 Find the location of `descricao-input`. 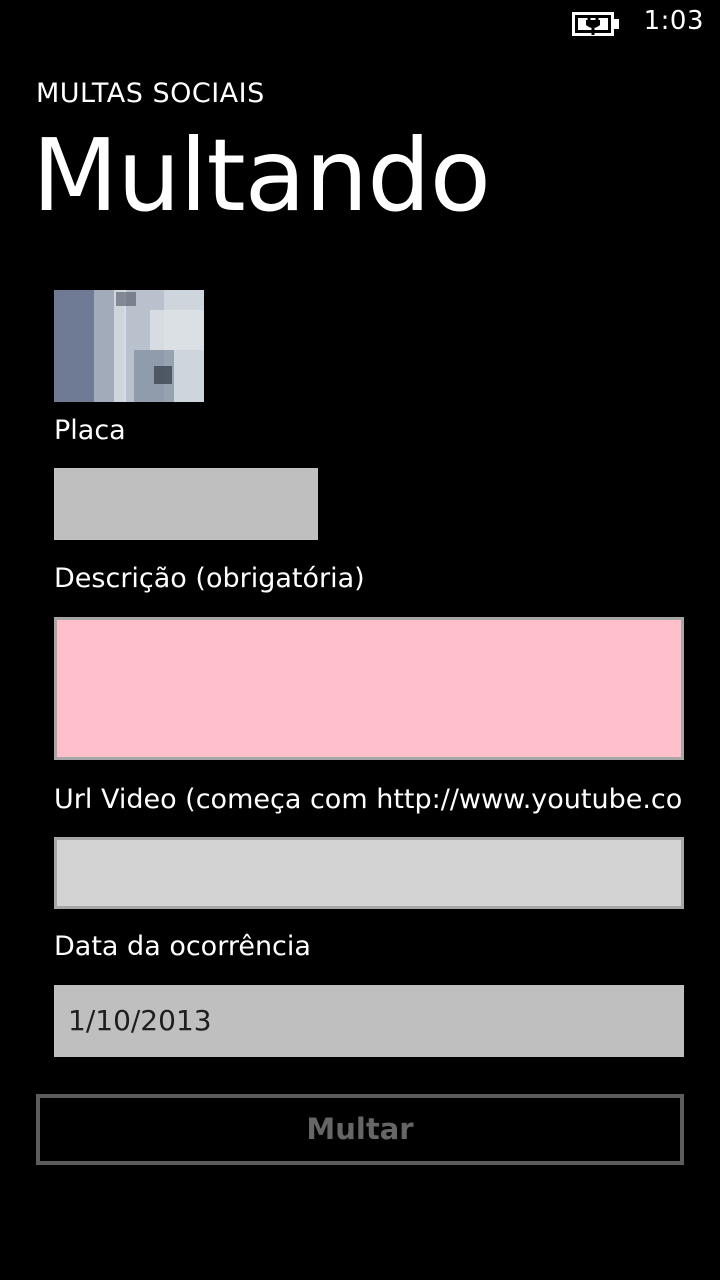

descricao-input is located at coordinates (369, 688).